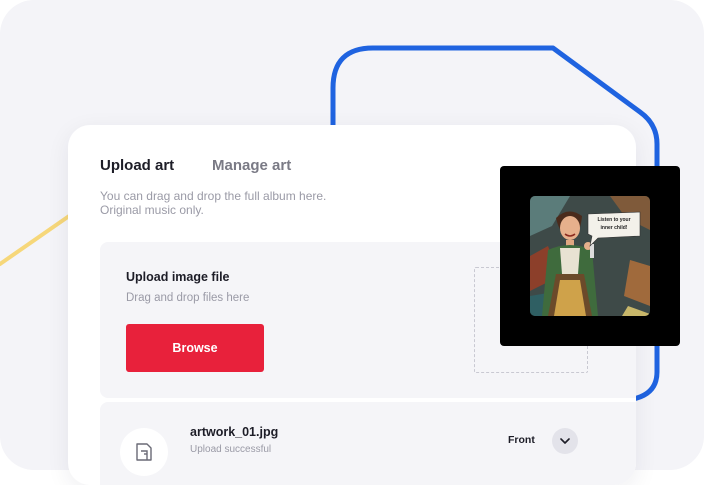 The width and height of the screenshot is (704, 485). I want to click on file-status: Upload successful, so click(231, 449).